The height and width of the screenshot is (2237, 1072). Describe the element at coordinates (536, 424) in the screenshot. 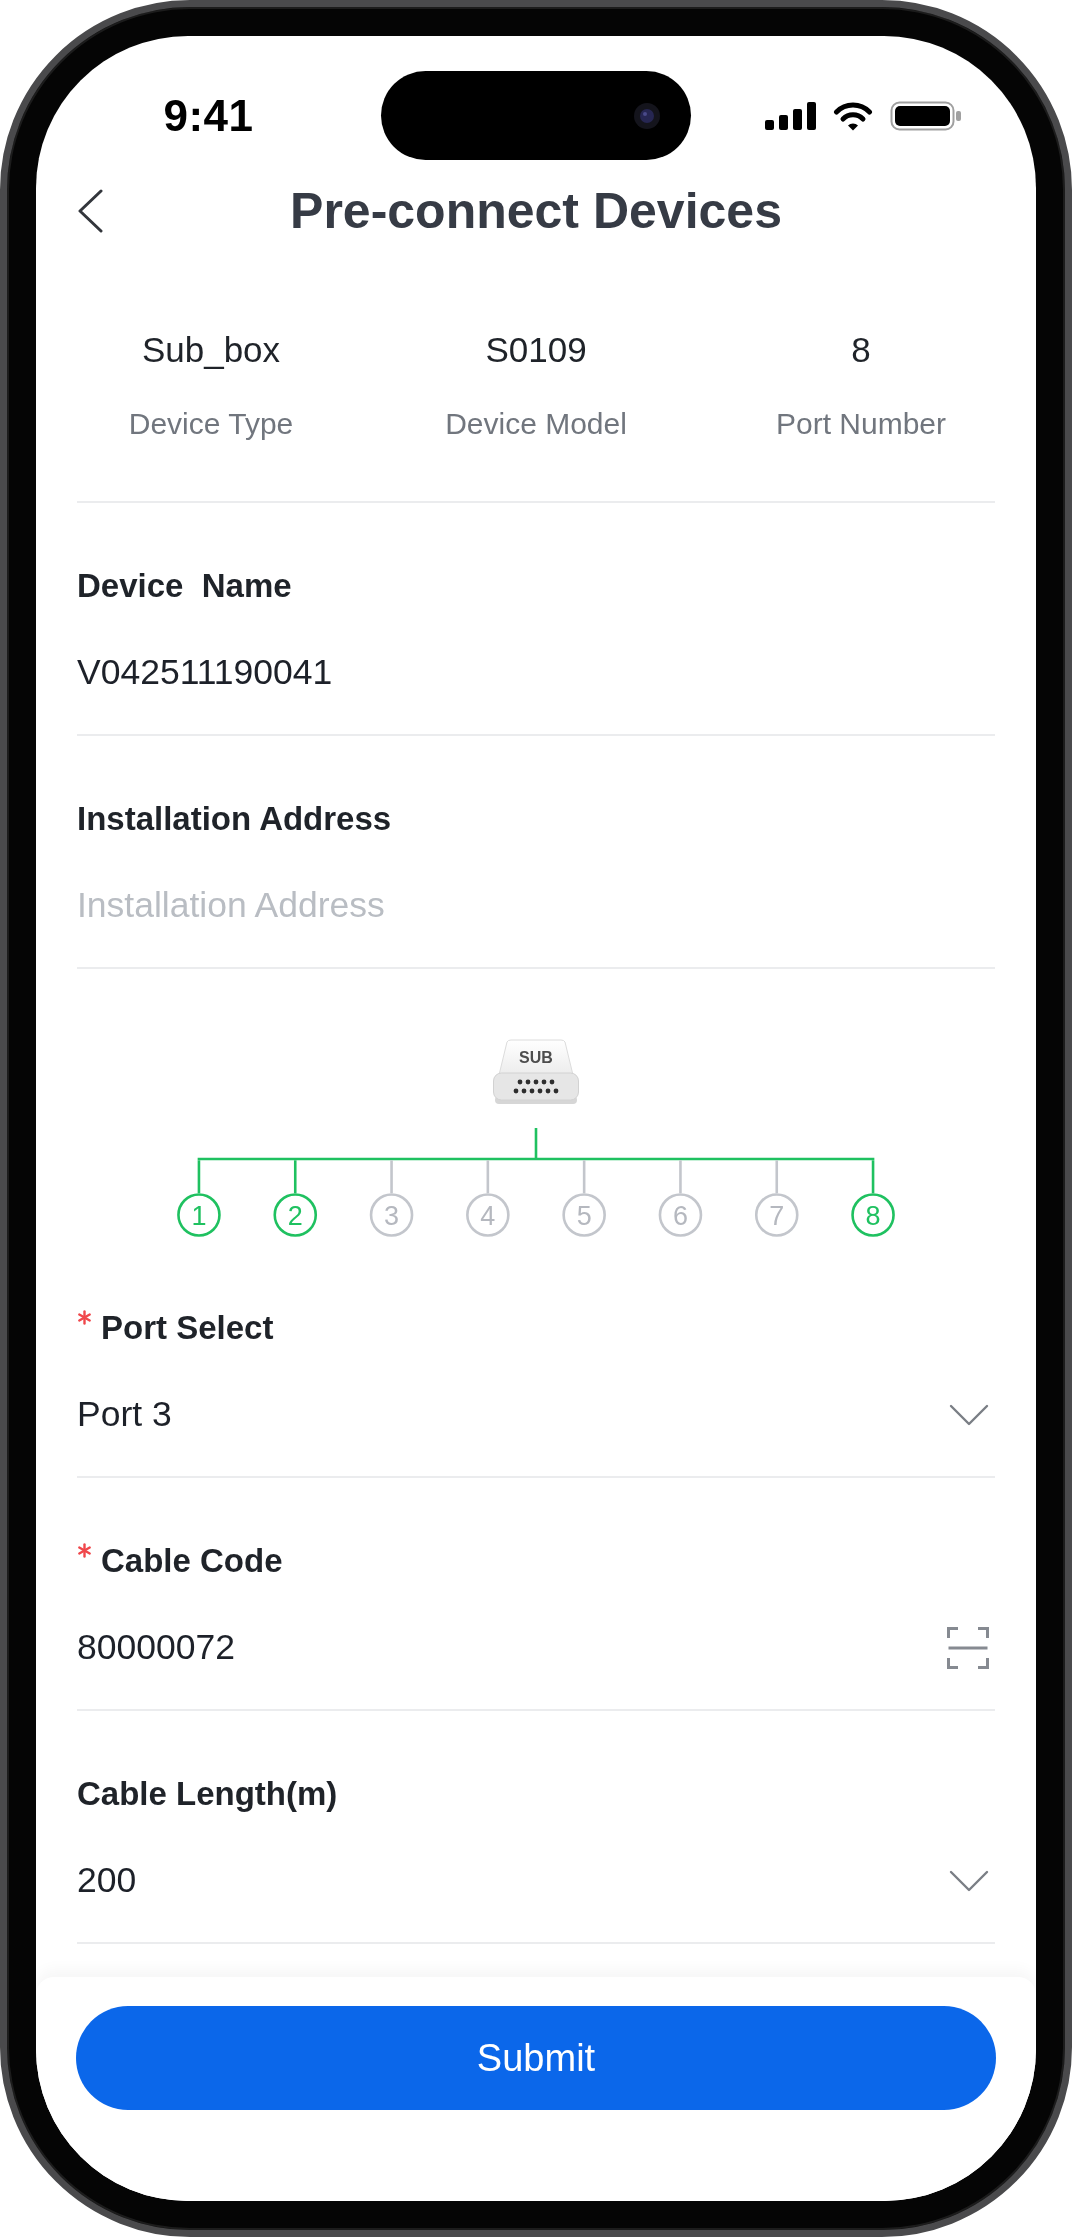

I see `info-label: Device Model` at that location.